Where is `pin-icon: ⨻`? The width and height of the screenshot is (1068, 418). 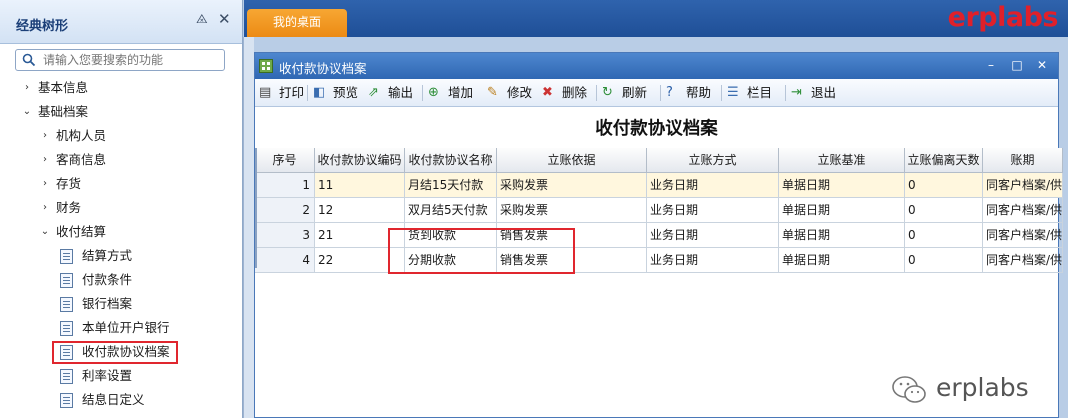
pin-icon: ⨻ is located at coordinates (203, 20).